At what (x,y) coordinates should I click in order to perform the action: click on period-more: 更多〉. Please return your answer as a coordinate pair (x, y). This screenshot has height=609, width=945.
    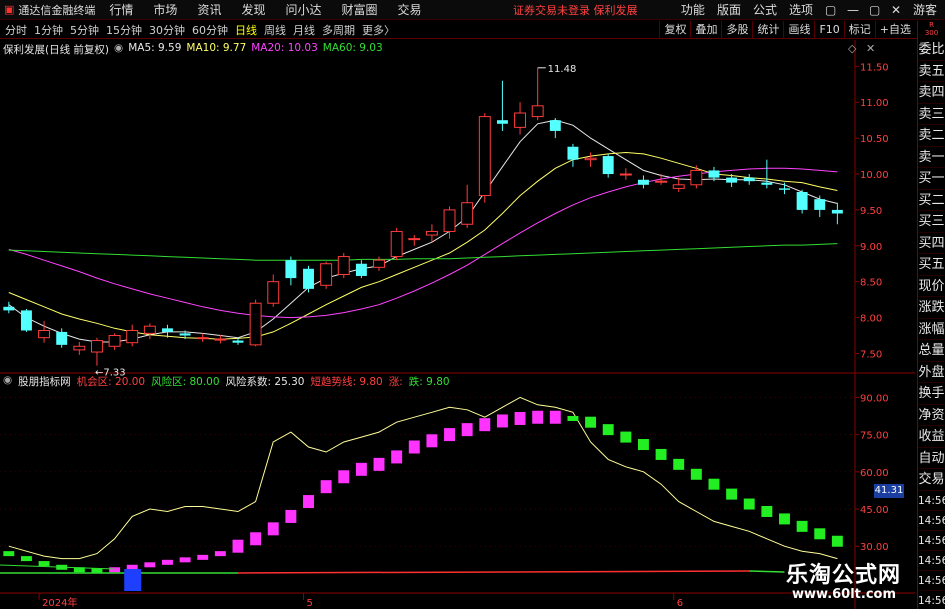
    Looking at the image, I should click on (378, 30).